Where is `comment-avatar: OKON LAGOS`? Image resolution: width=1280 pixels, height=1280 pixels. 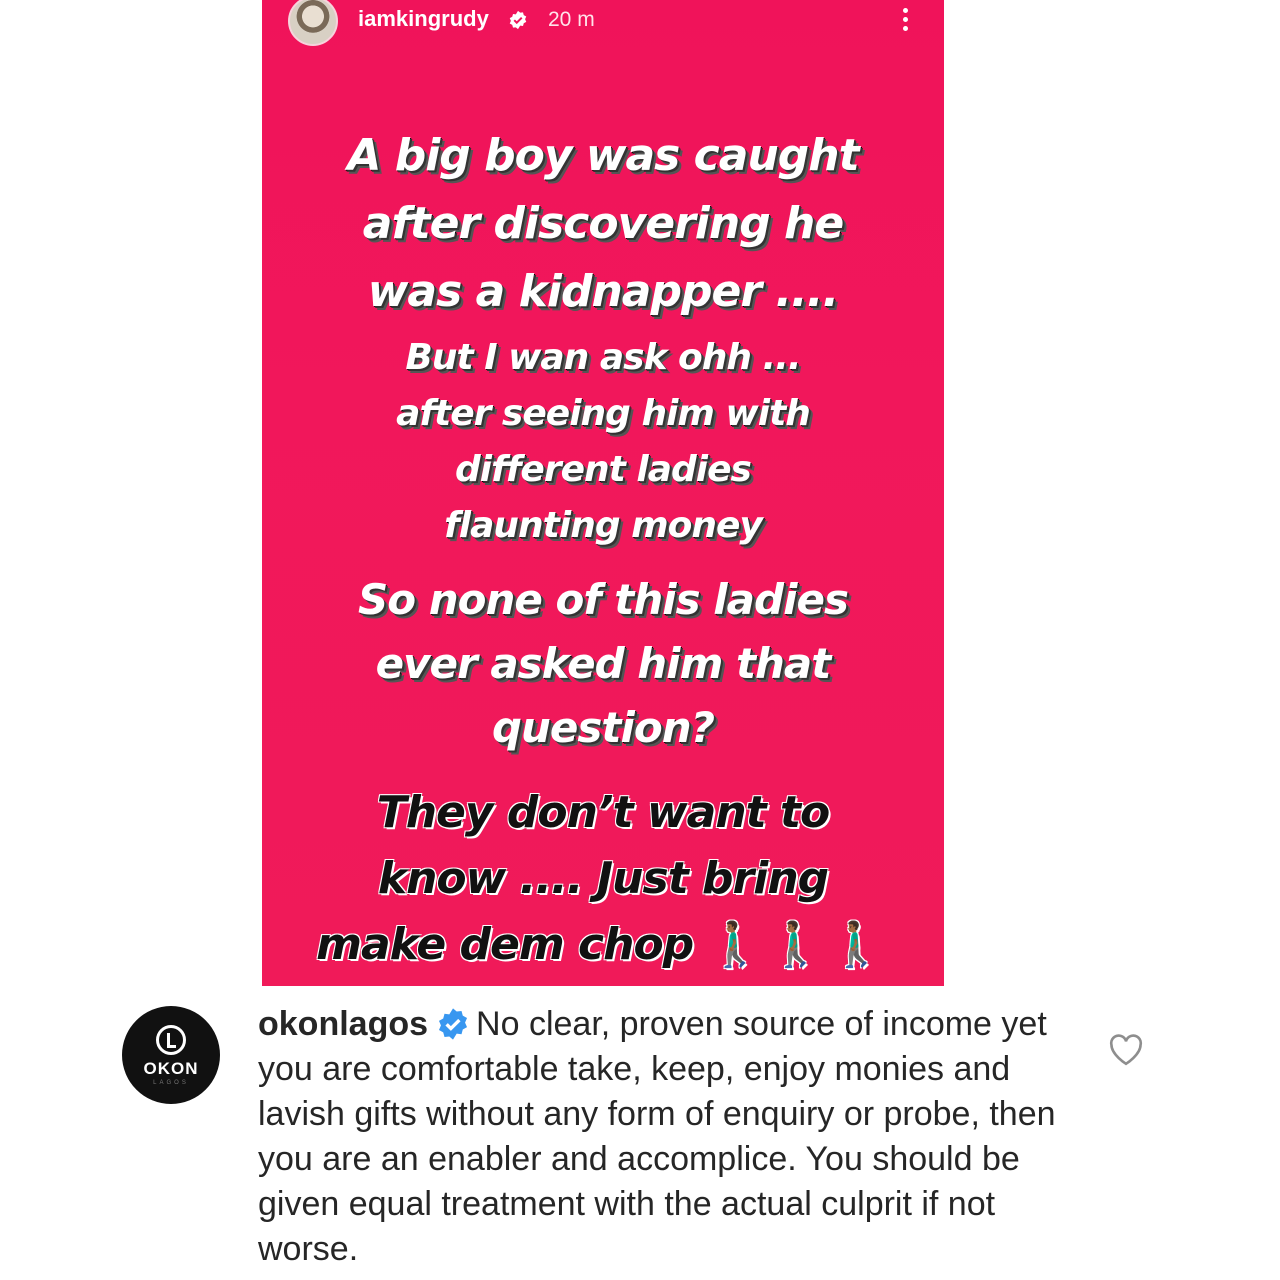
comment-avatar: OKON LAGOS is located at coordinates (171, 1055).